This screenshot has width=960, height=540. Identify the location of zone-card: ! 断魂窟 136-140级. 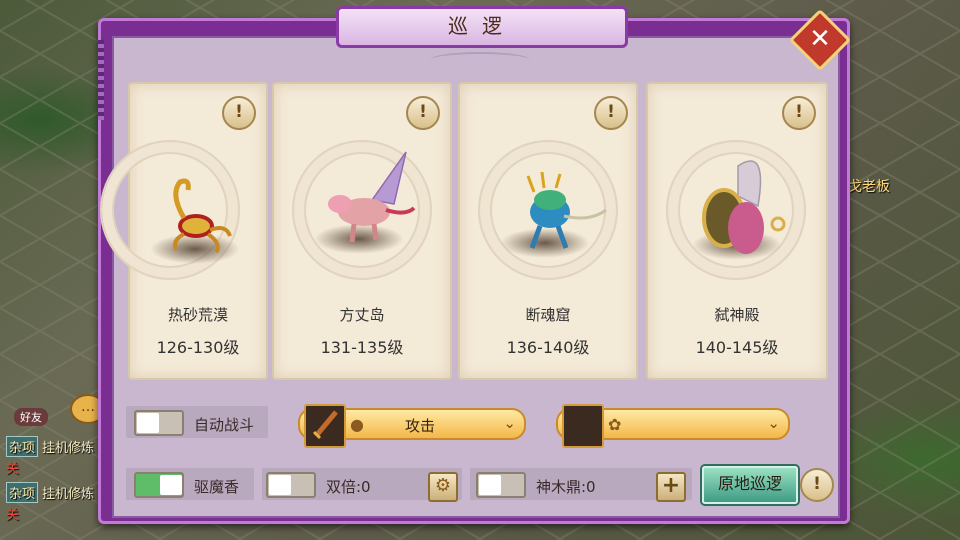
(548, 231).